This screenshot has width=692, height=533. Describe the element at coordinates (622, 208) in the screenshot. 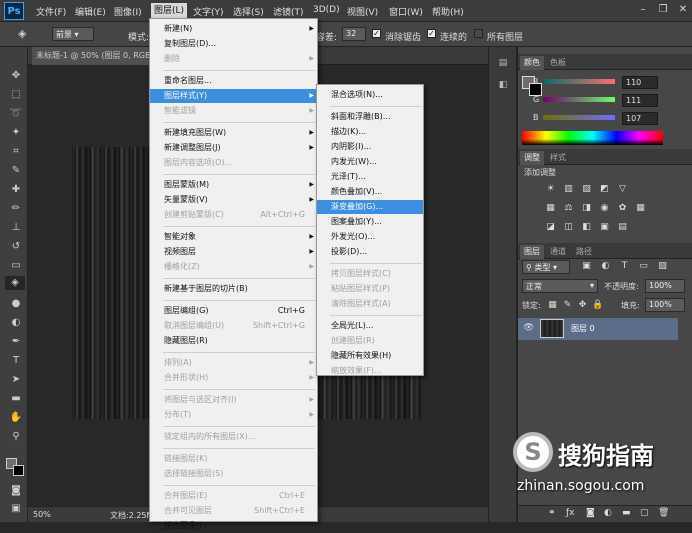

I see `channel-mixer-icon: ✿` at that location.